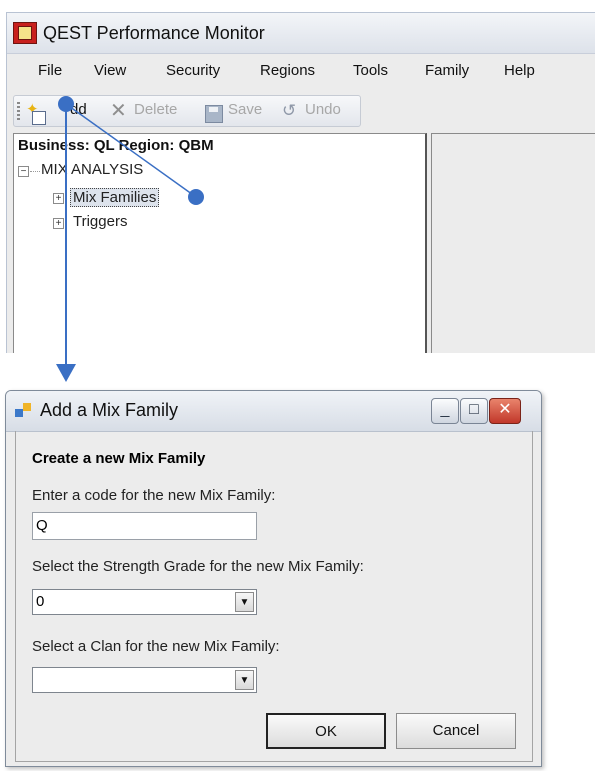 This screenshot has width=595, height=771. I want to click on code-label: Enter a code for the new Mix Family:, so click(154, 495).